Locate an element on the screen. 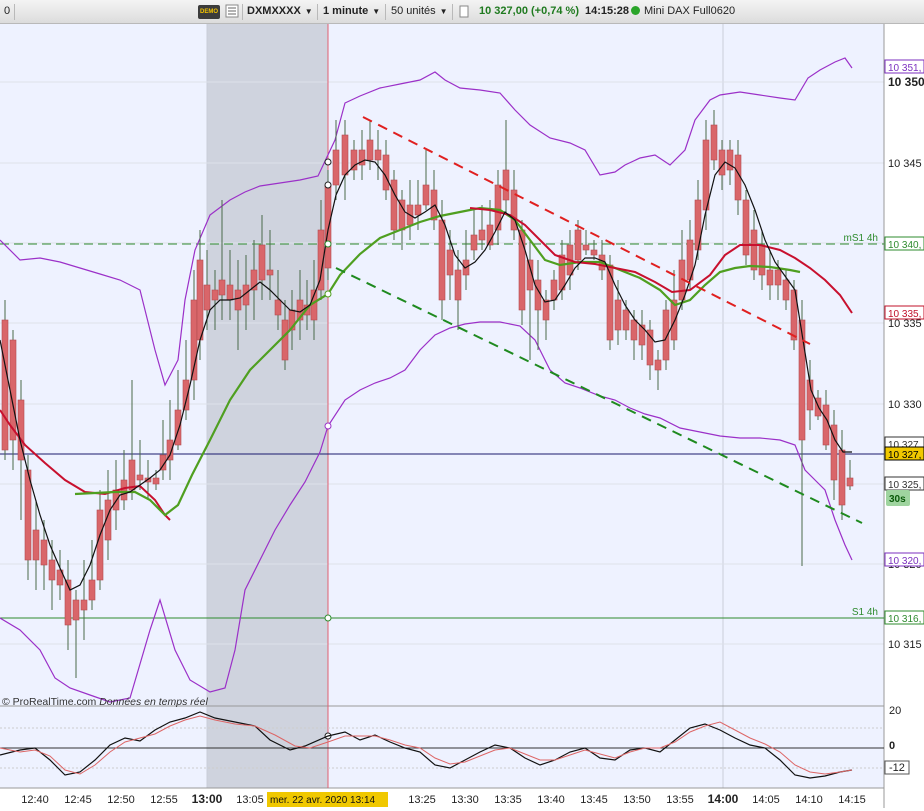  demo-badge: DEMO is located at coordinates (209, 12).